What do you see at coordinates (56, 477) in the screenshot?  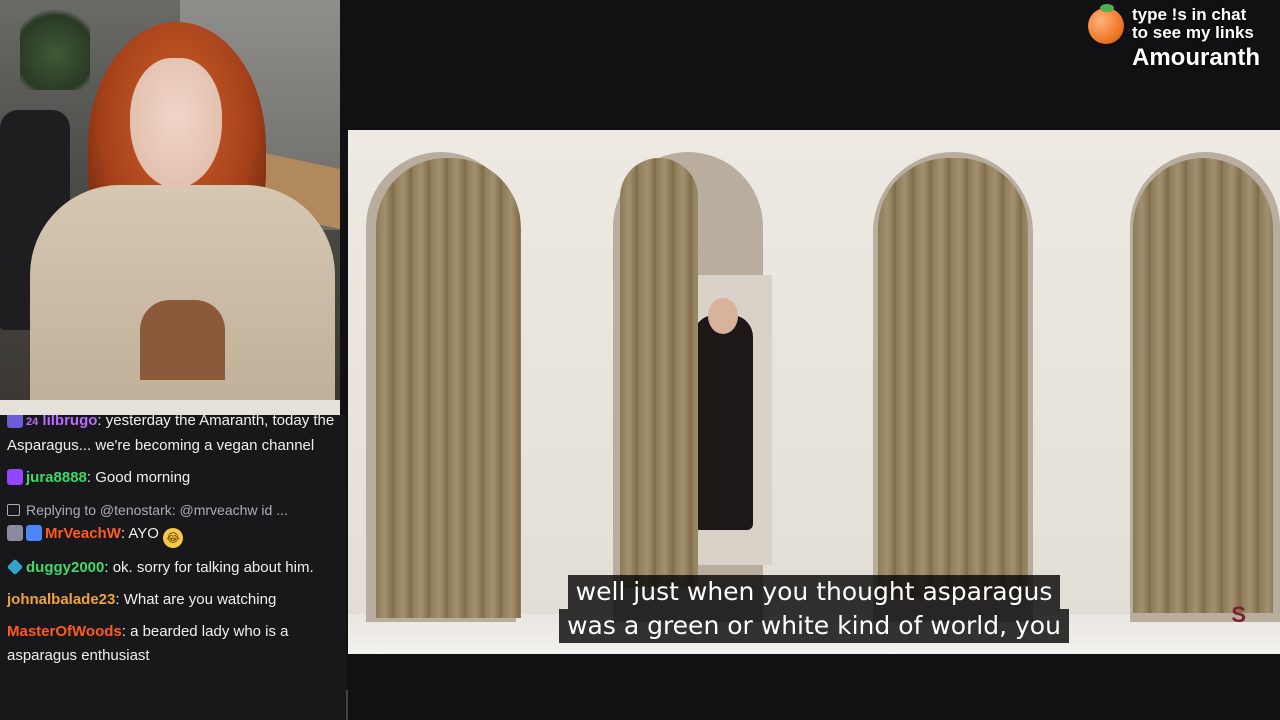 I see `chat-username: jura8888` at bounding box center [56, 477].